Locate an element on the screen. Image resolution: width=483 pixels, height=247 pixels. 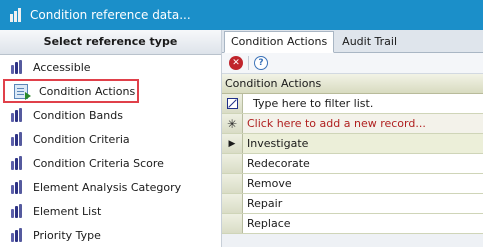
filter-icon is located at coordinates (232, 103).